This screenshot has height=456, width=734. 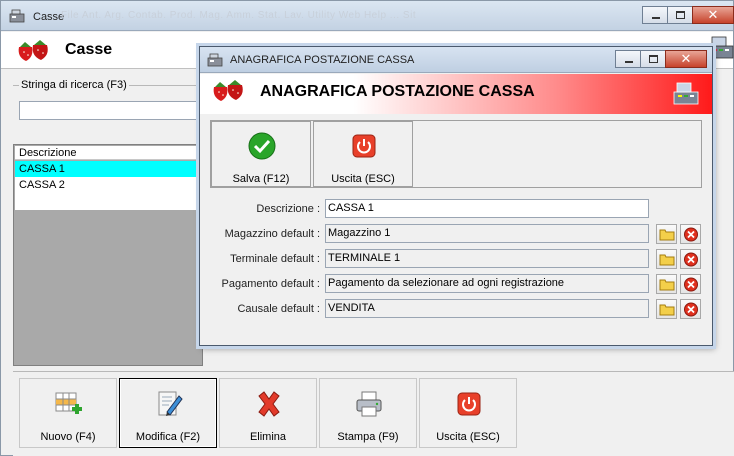 I want to click on postazioni-list: Descrizione CASSA 1 CASSA 2, so click(x=108, y=255).